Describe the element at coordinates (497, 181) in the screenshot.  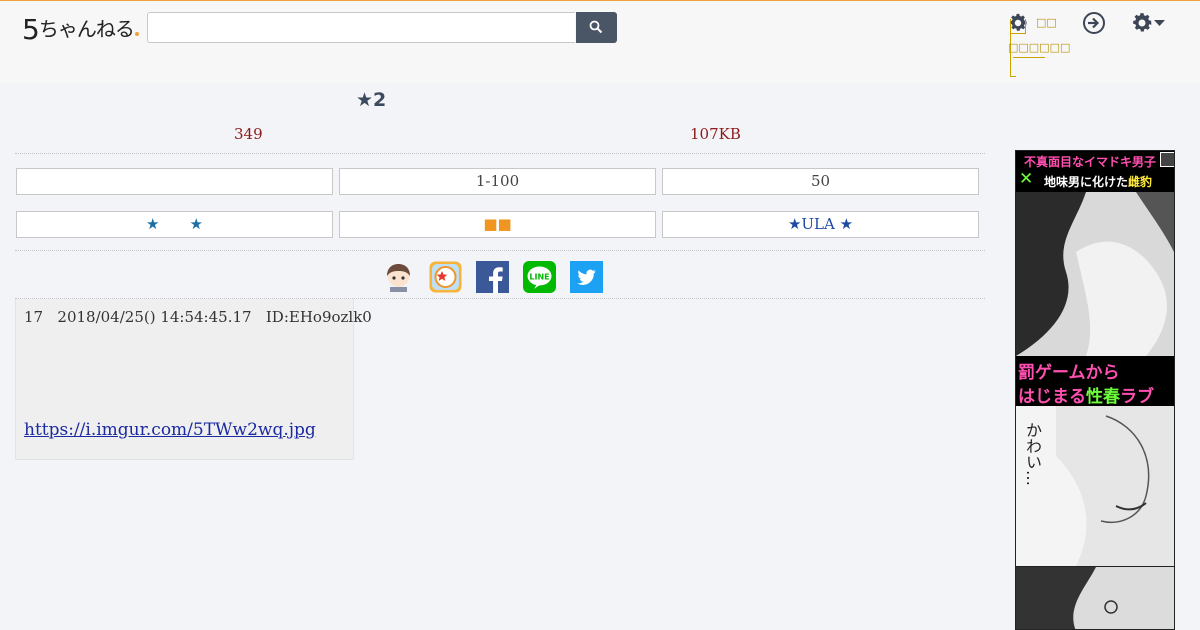
I see `nav-button-range: 1-100` at that location.